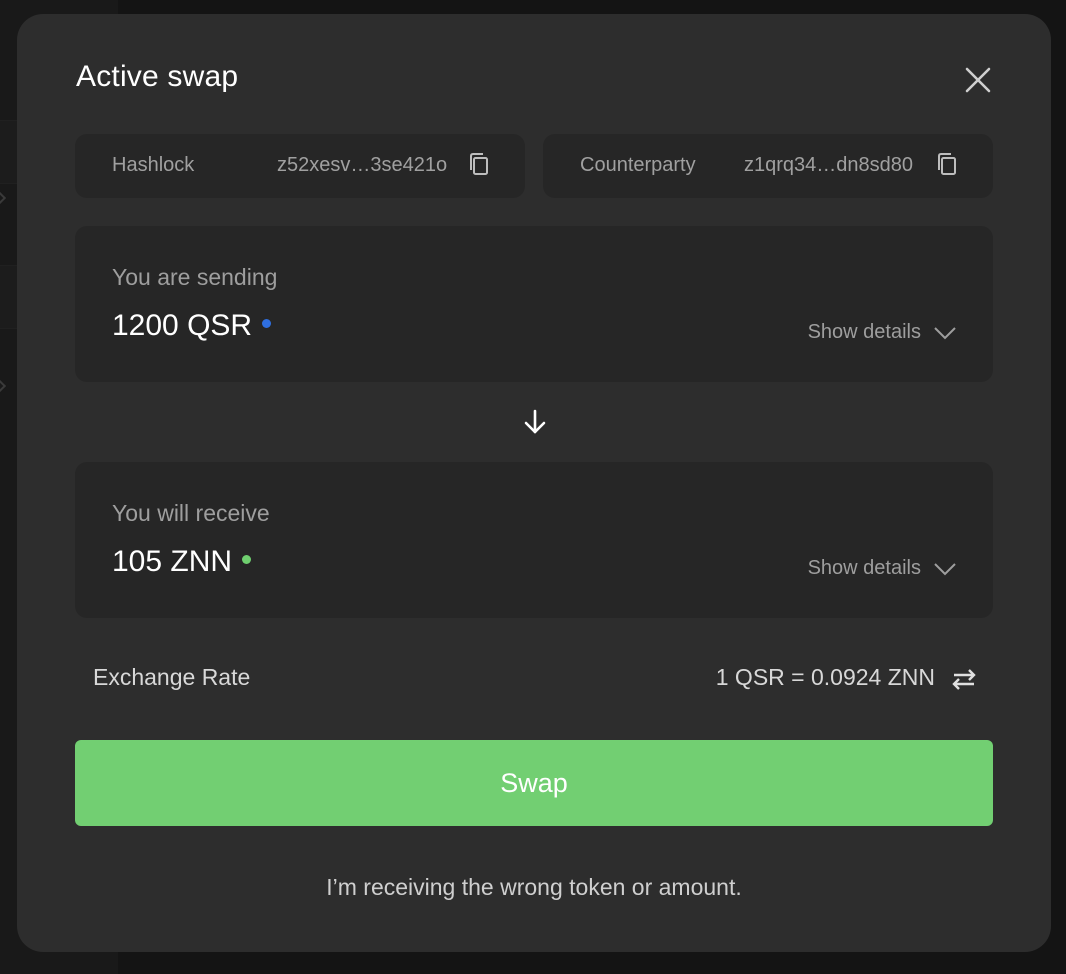  What do you see at coordinates (247, 559) in the screenshot?
I see `znn-dot-icon` at bounding box center [247, 559].